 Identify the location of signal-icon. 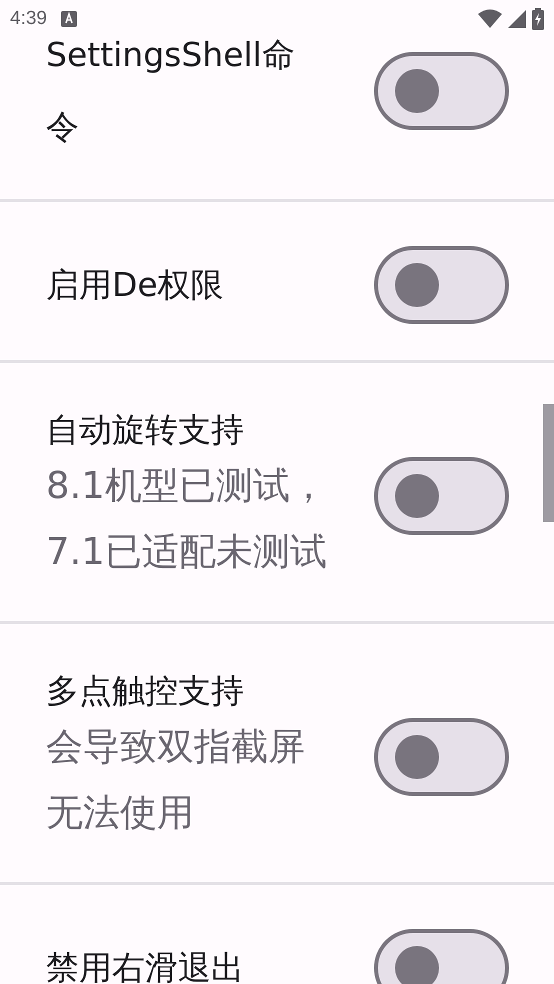
(517, 19).